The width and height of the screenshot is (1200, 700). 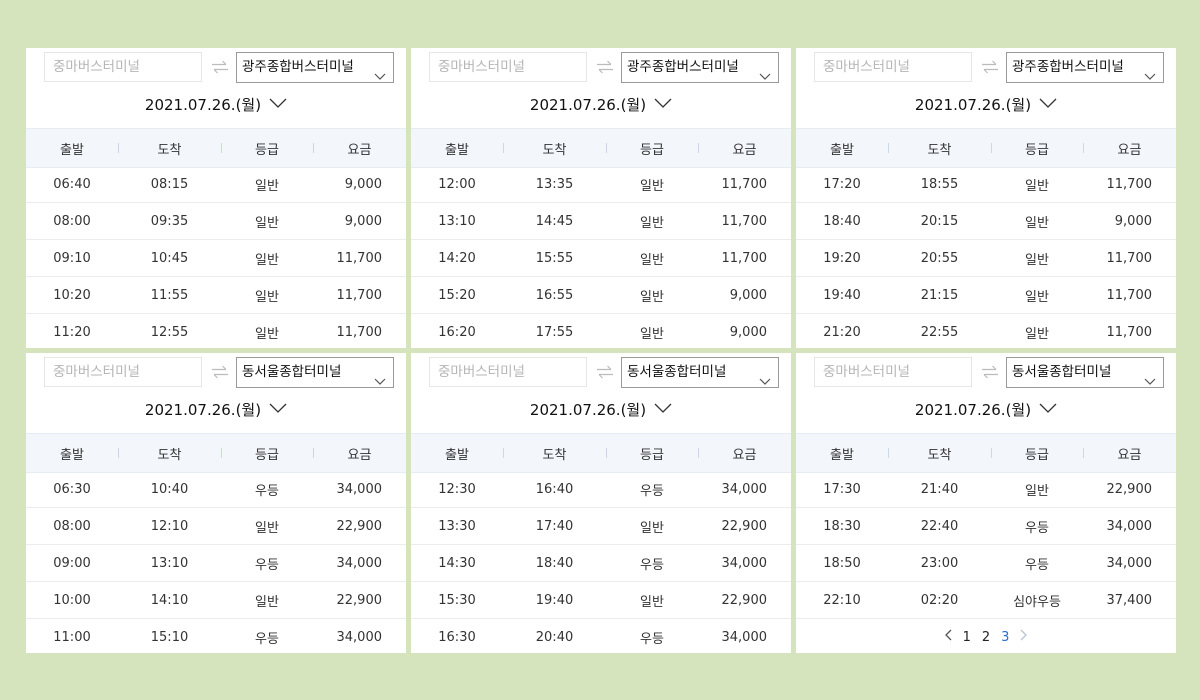 What do you see at coordinates (457, 295) in the screenshot?
I see `departure-time: 15:20` at bounding box center [457, 295].